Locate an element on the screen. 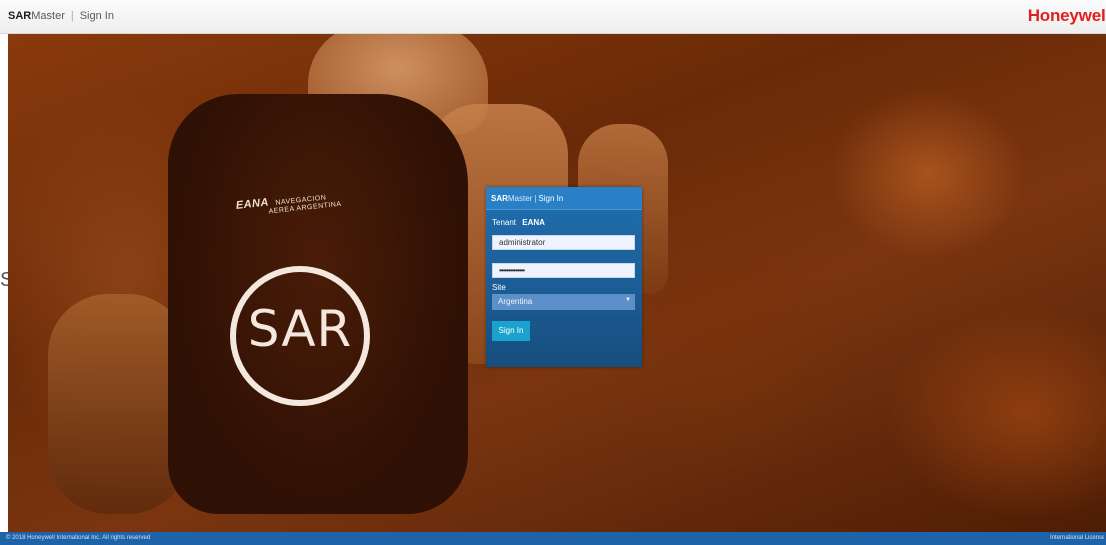 The width and height of the screenshot is (1106, 545). tenant-label: Tenant is located at coordinates (504, 222).